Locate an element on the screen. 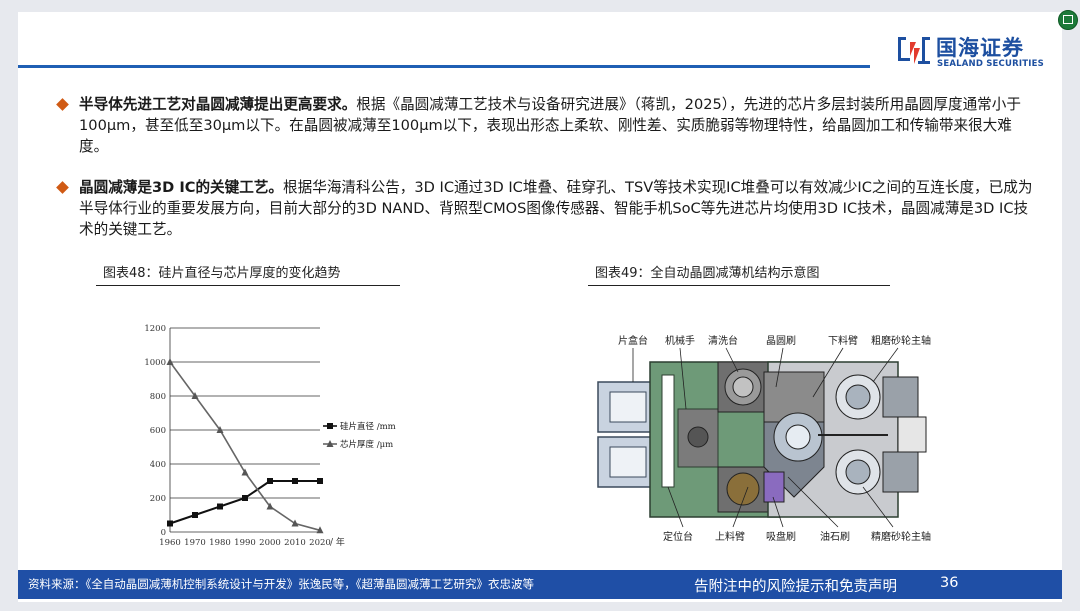 The image size is (1080, 611). label-chuck-brush: 吸盘刷 is located at coordinates (781, 536).